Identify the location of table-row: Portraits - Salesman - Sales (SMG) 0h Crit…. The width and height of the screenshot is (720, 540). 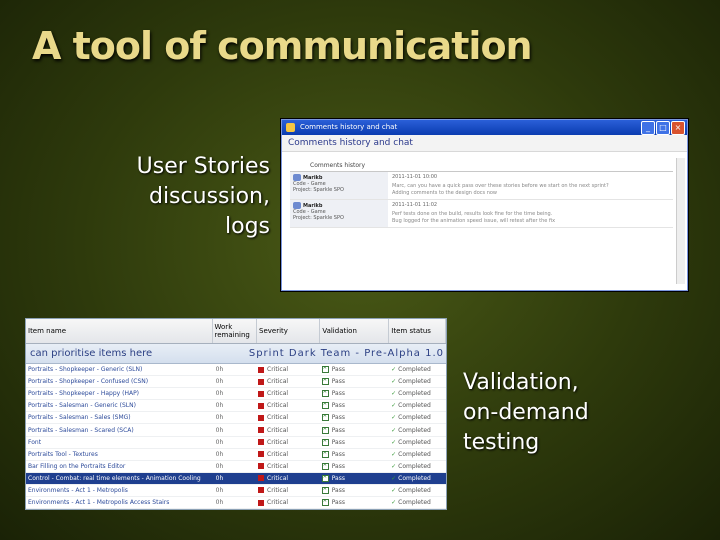
(236, 418).